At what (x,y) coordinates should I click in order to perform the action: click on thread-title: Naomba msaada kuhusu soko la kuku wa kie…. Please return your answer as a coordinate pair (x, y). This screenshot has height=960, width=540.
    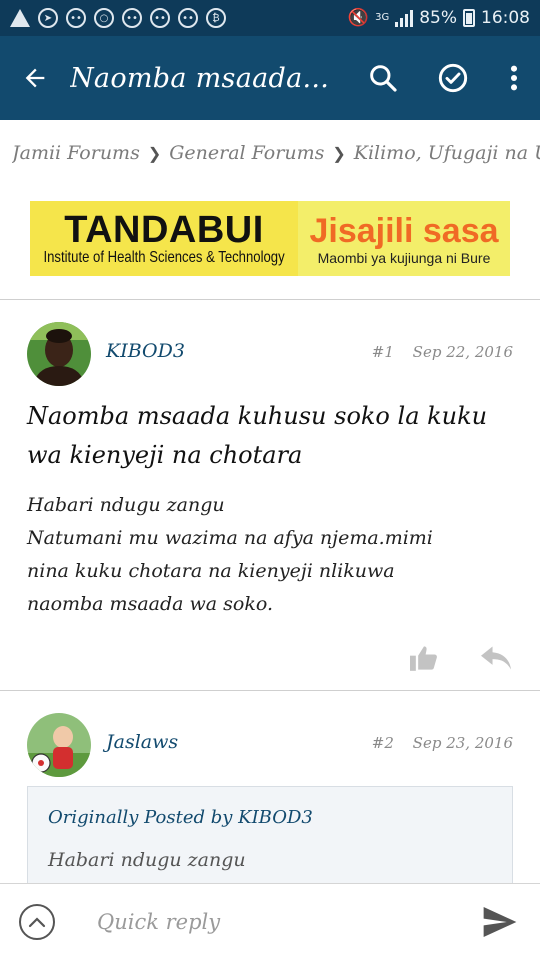
    Looking at the image, I should click on (257, 435).